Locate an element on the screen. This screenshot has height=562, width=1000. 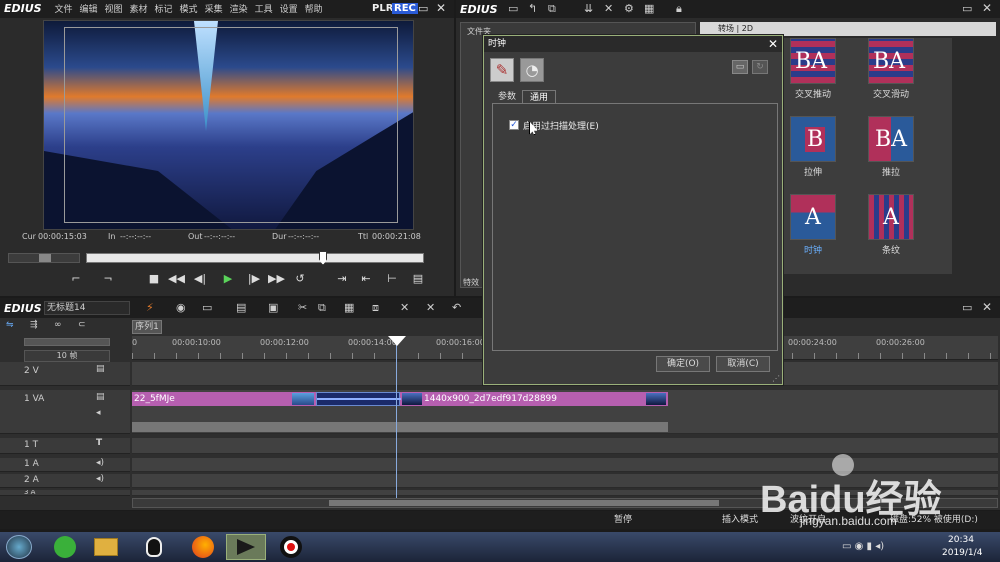
effect-cross-push: BA 交叉推动 is located at coordinates (813, 69).